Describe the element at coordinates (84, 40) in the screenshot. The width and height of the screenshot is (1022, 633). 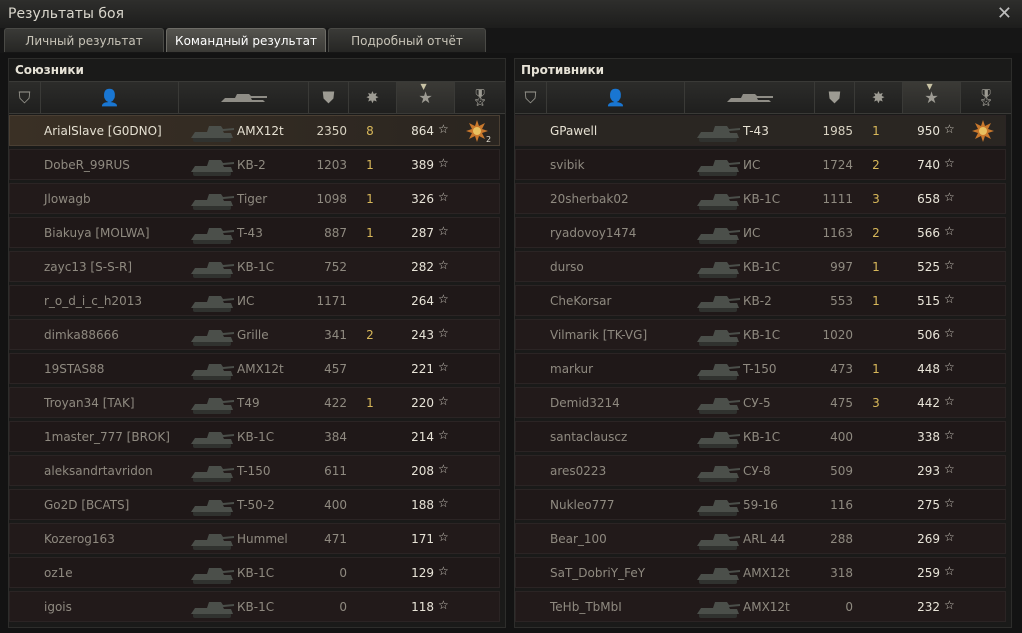
I see `tab-personal-result: Личный результат` at that location.